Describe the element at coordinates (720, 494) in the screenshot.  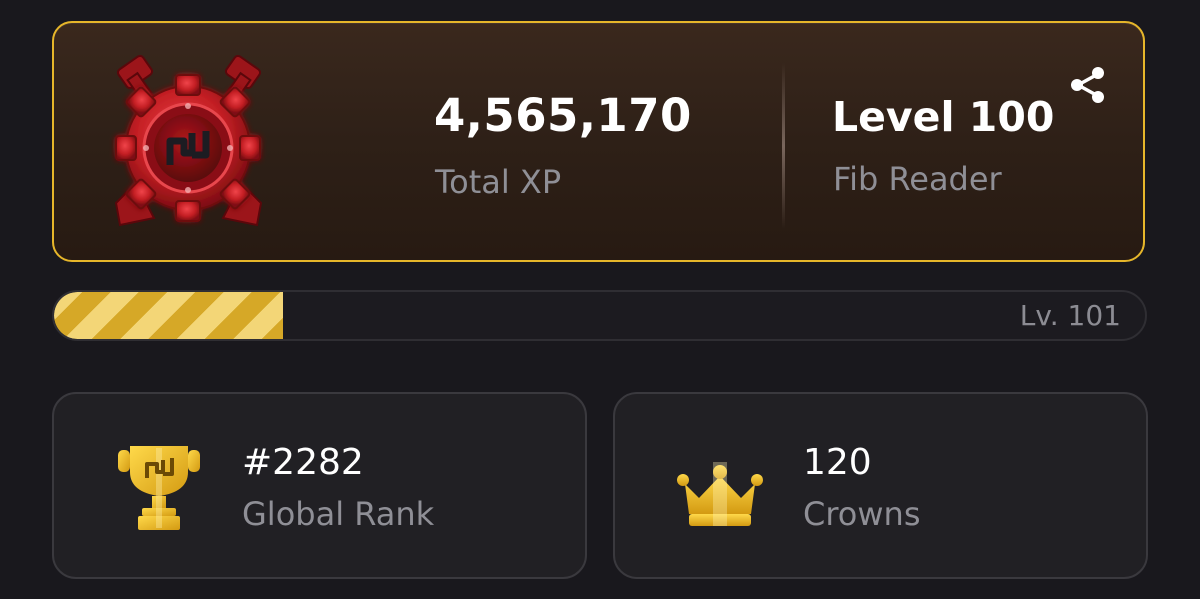
I see `crown-icon` at that location.